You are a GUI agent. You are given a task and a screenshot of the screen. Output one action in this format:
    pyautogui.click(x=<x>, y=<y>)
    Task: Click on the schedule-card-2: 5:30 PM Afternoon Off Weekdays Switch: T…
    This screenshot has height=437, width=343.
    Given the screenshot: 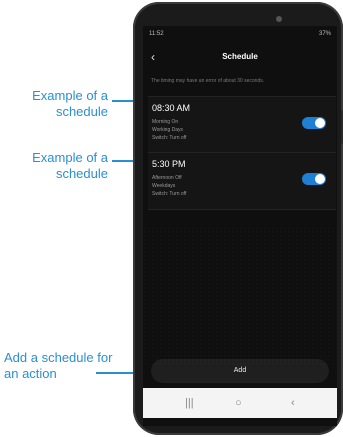 What is the action you would take?
    pyautogui.click(x=242, y=181)
    